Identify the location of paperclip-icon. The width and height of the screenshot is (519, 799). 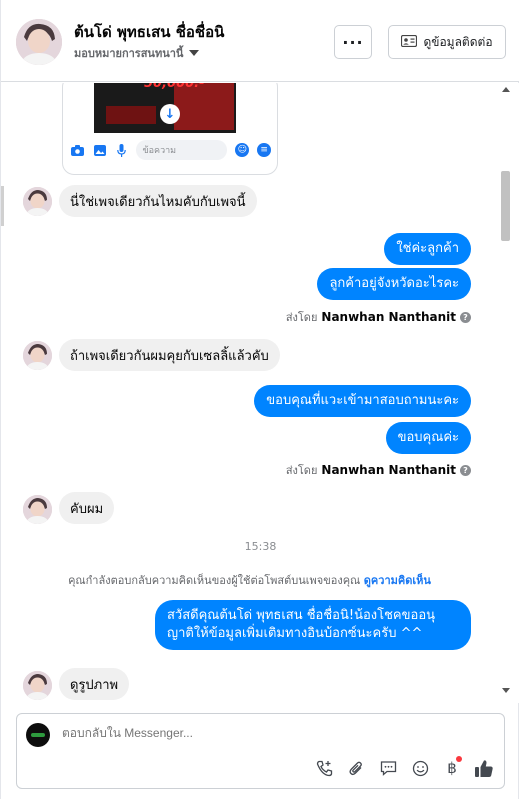
(356, 768).